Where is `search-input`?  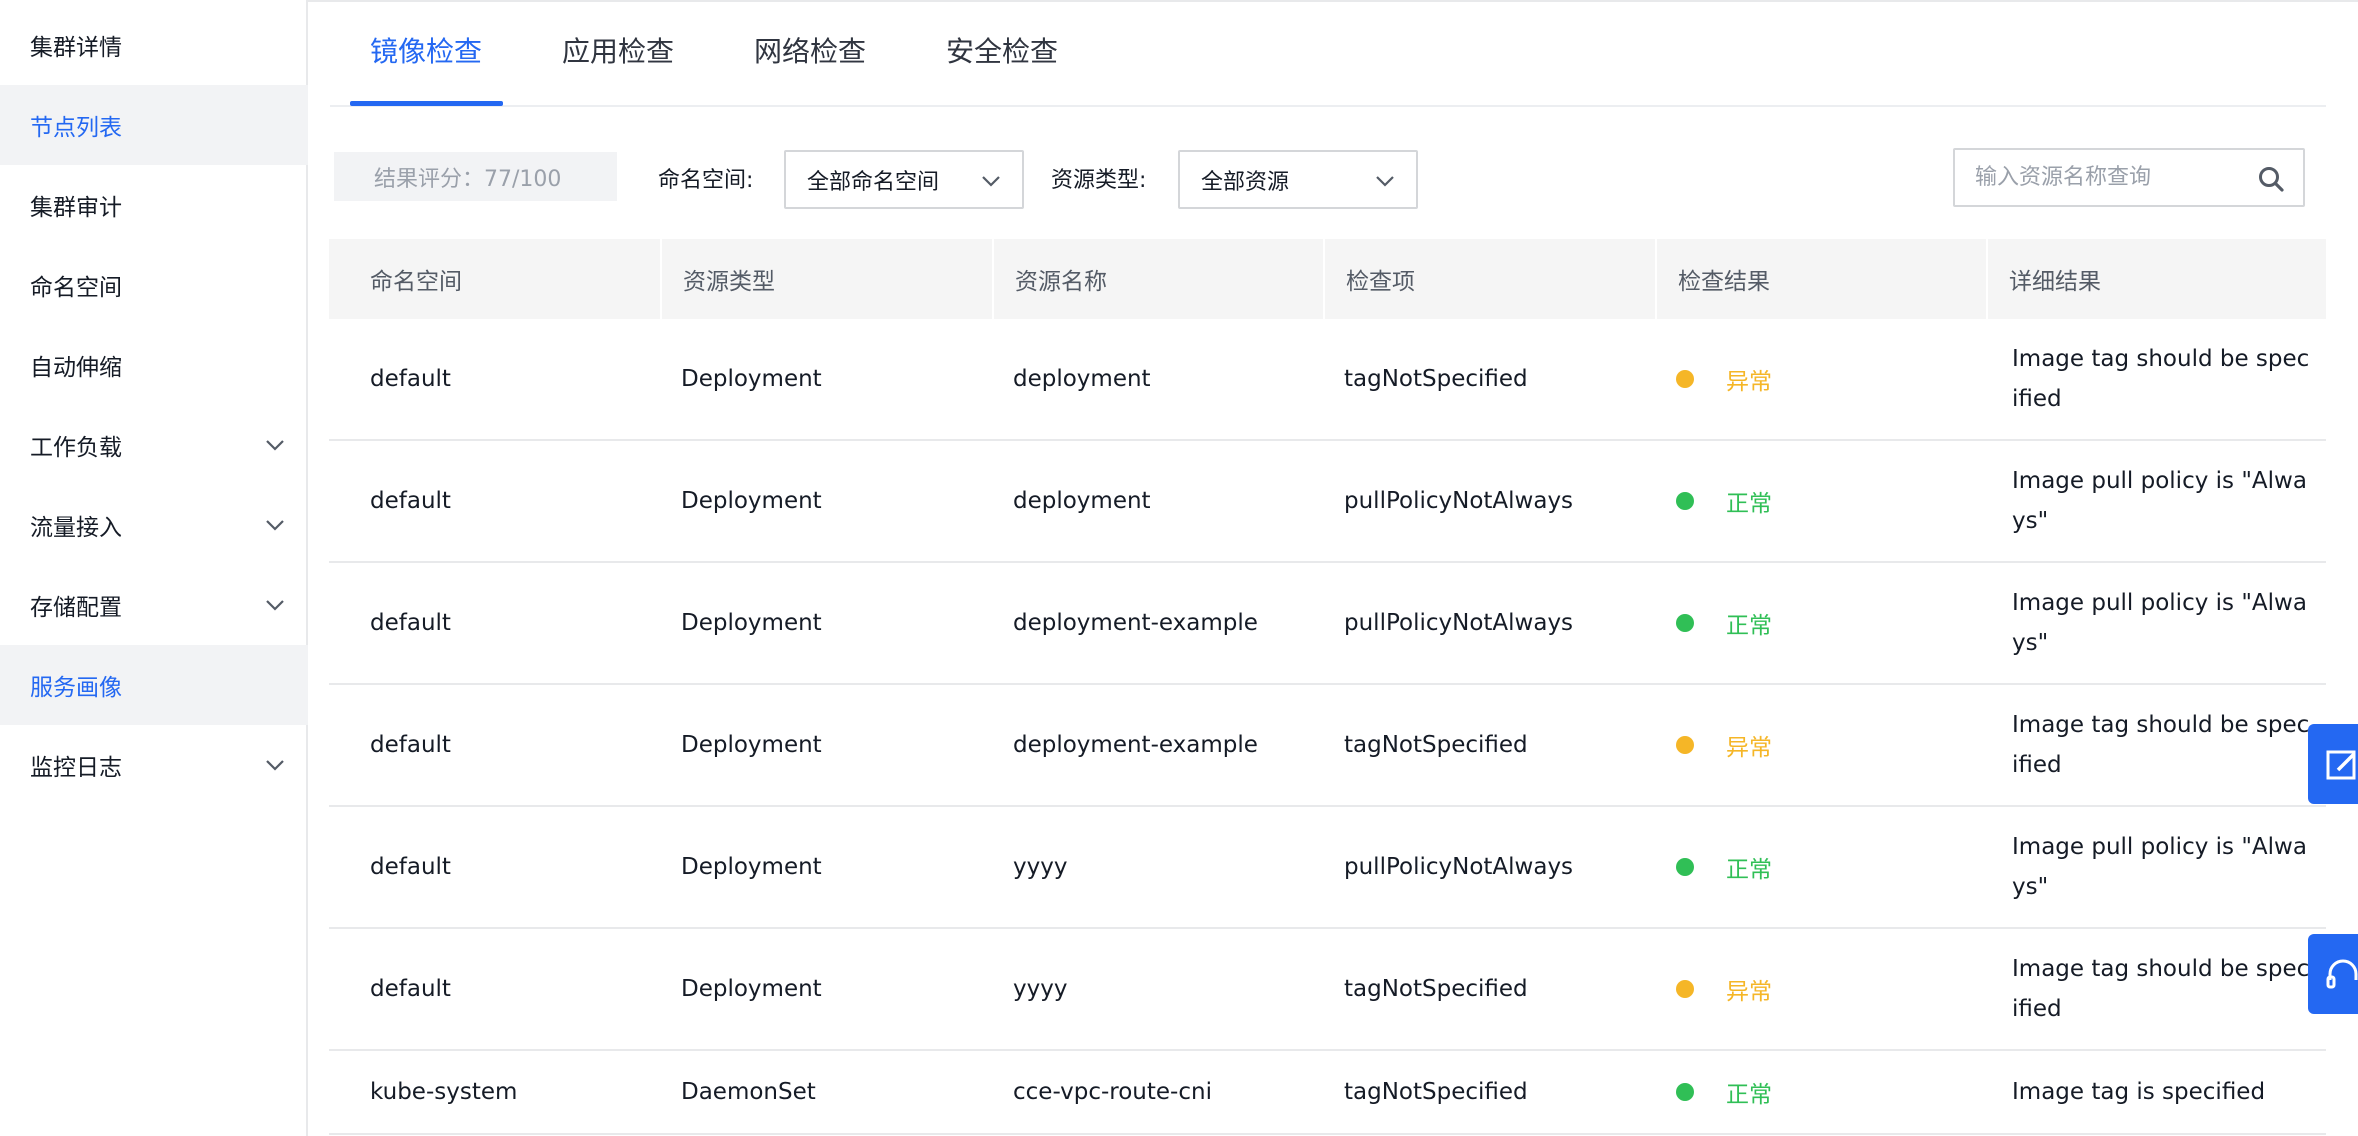
search-input is located at coordinates (2115, 177).